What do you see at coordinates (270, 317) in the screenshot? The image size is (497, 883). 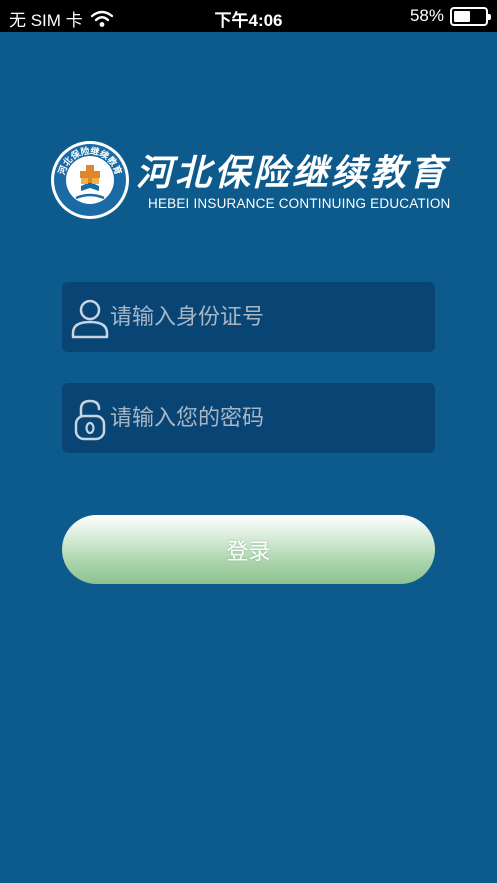 I see `id-number-input` at bounding box center [270, 317].